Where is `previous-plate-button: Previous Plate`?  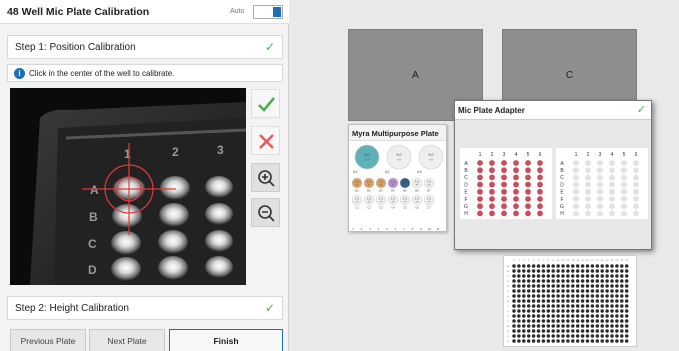 previous-plate-button: Previous Plate is located at coordinates (48, 340).